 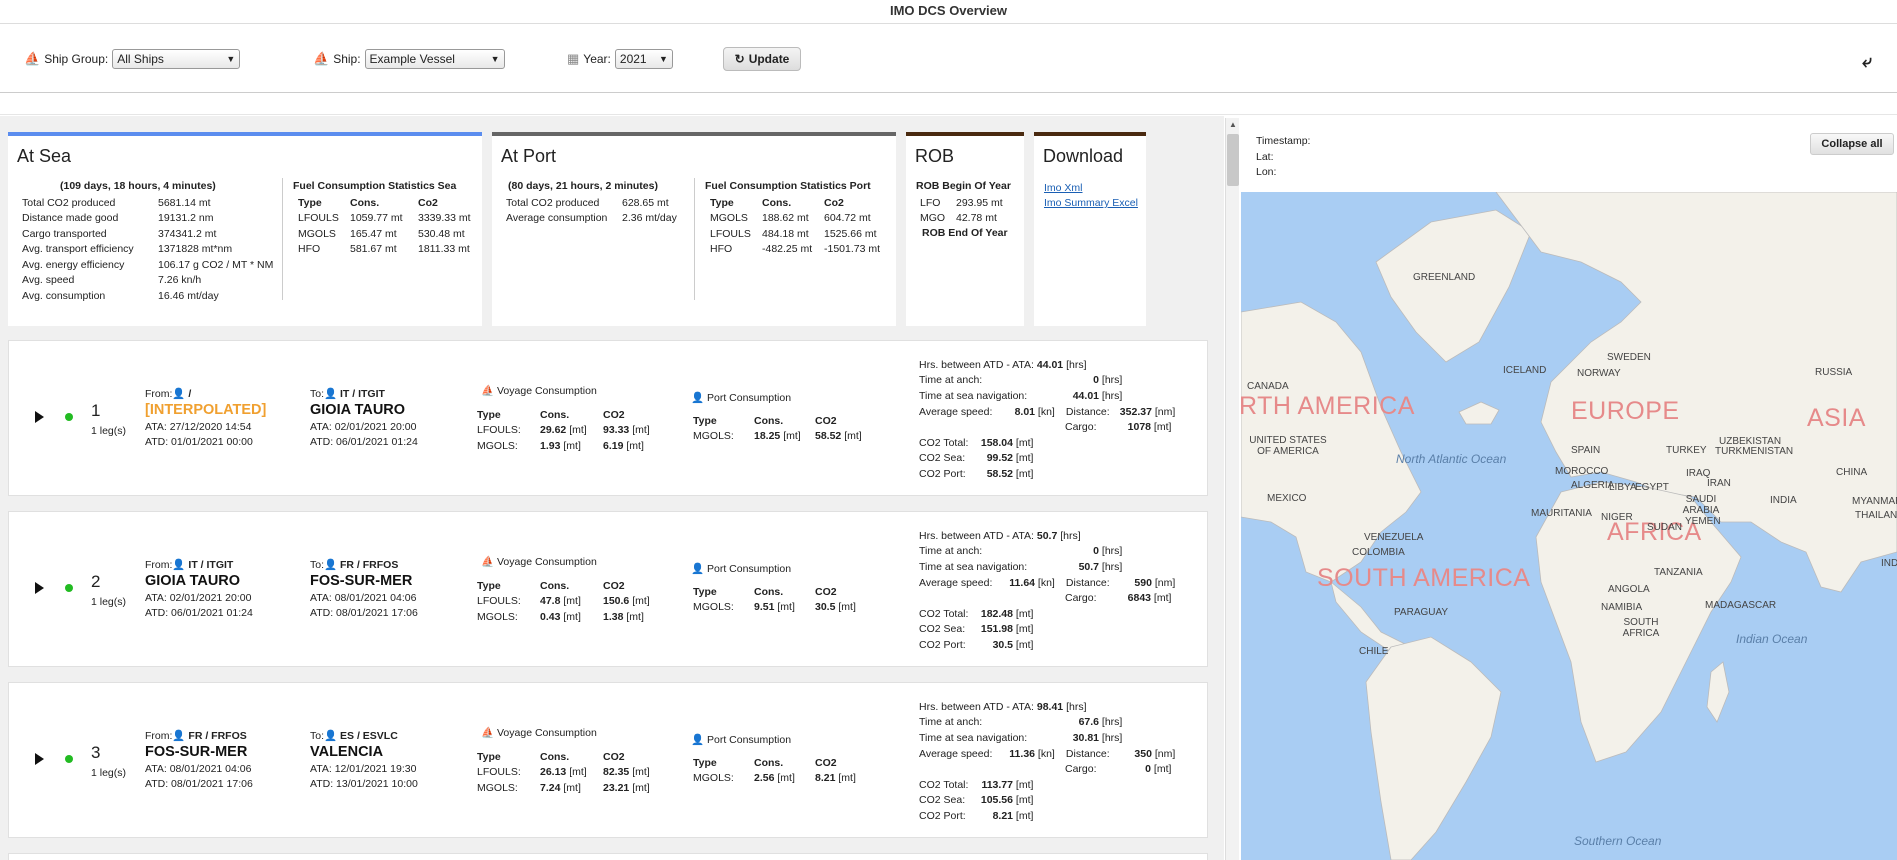 I want to click on stat-label: Avg. speed, so click(x=48, y=280).